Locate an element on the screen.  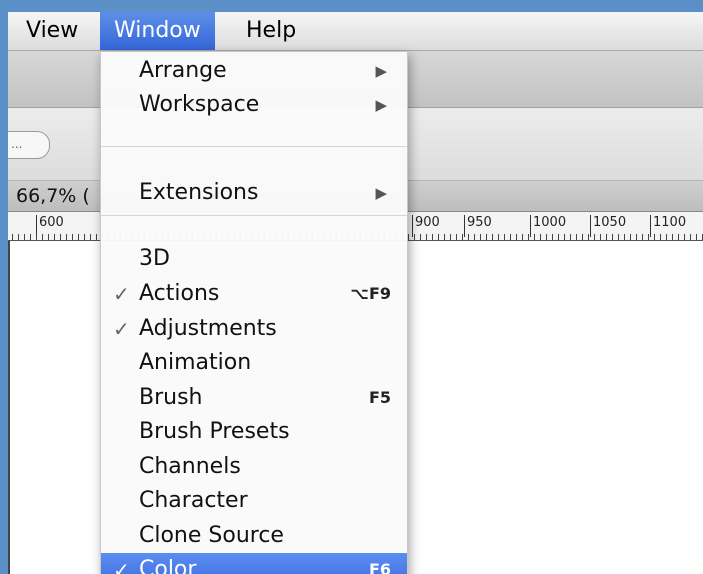
menu-item-label: Arrange is located at coordinates (183, 70).